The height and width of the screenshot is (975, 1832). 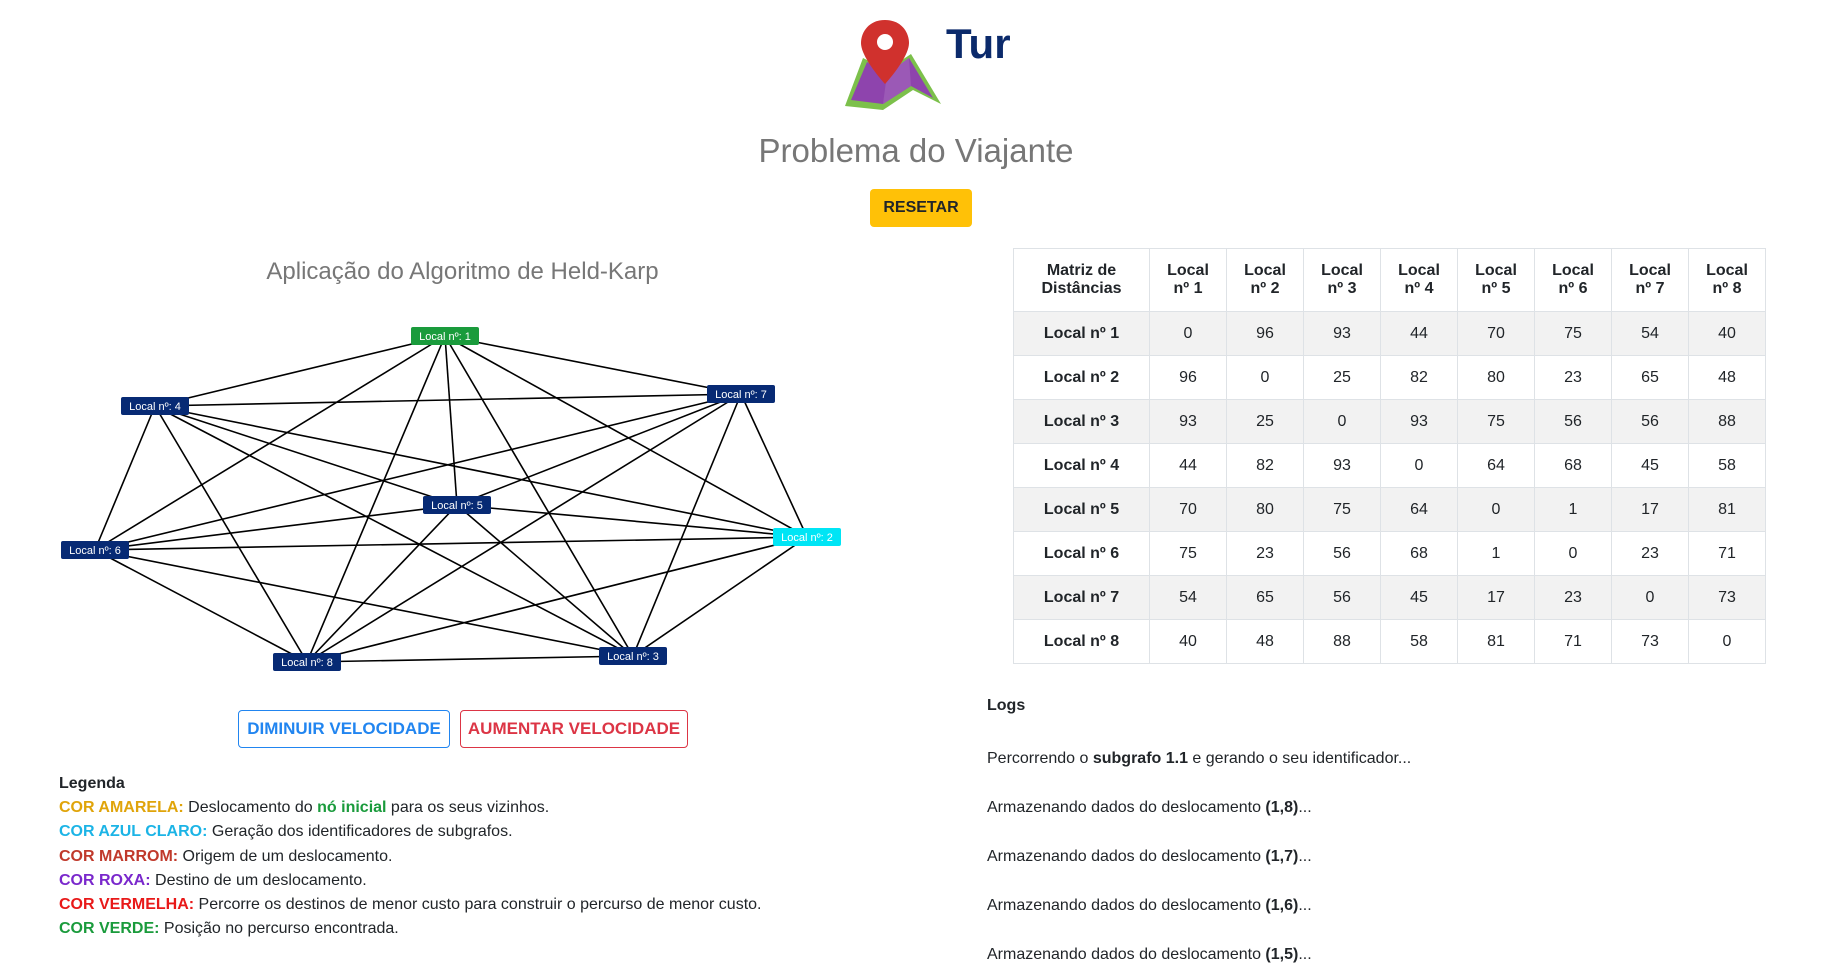 I want to click on log-bold: (1,7), so click(x=1282, y=856).